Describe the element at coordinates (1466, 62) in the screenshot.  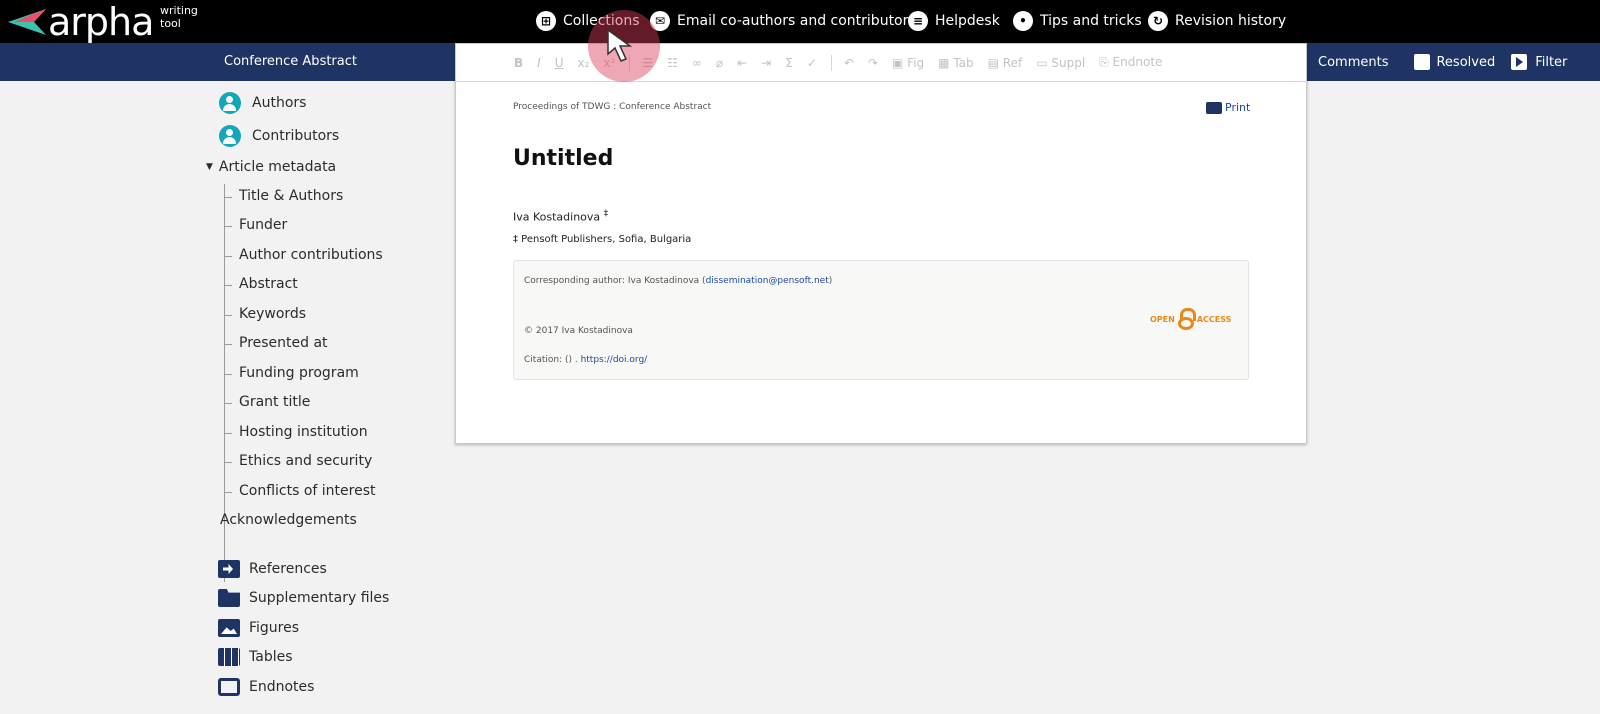
I see `resolved-label: Resolved` at that location.